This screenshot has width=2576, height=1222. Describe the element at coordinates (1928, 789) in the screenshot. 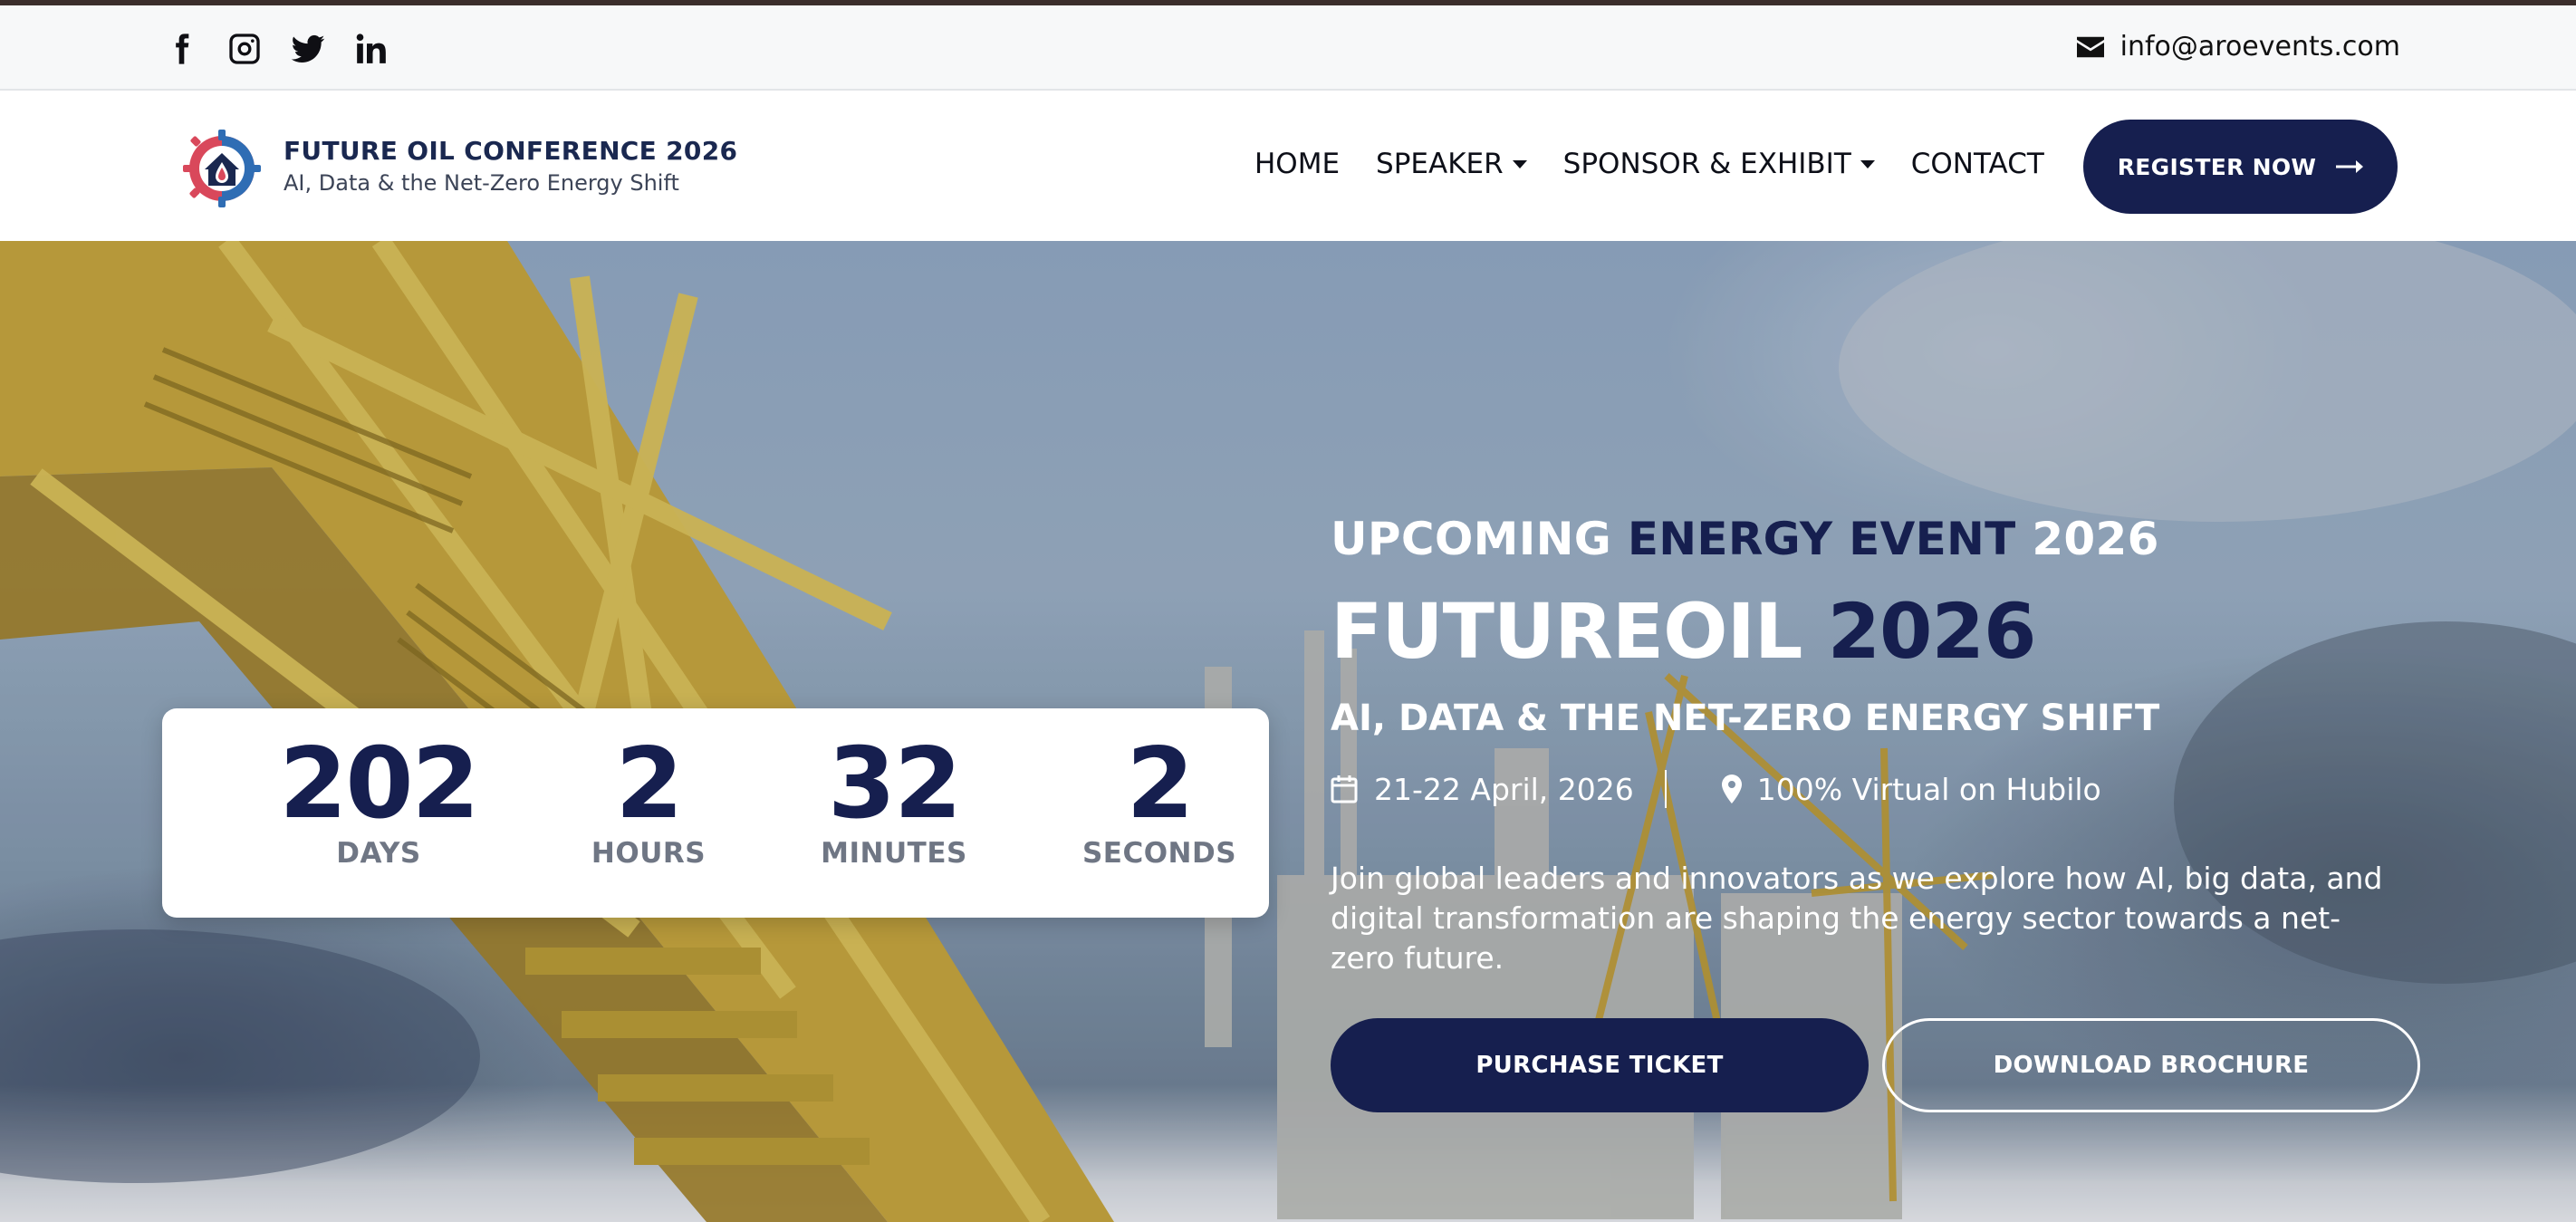

I see `event-location: 100% Virtual on Hubilo` at that location.